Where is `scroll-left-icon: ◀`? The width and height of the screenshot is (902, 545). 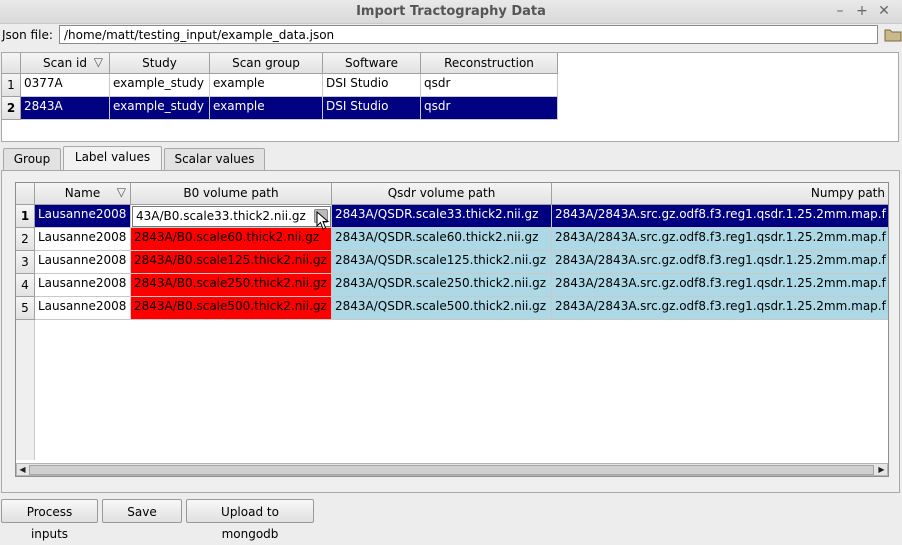
scroll-left-icon: ◀ is located at coordinates (22, 470).